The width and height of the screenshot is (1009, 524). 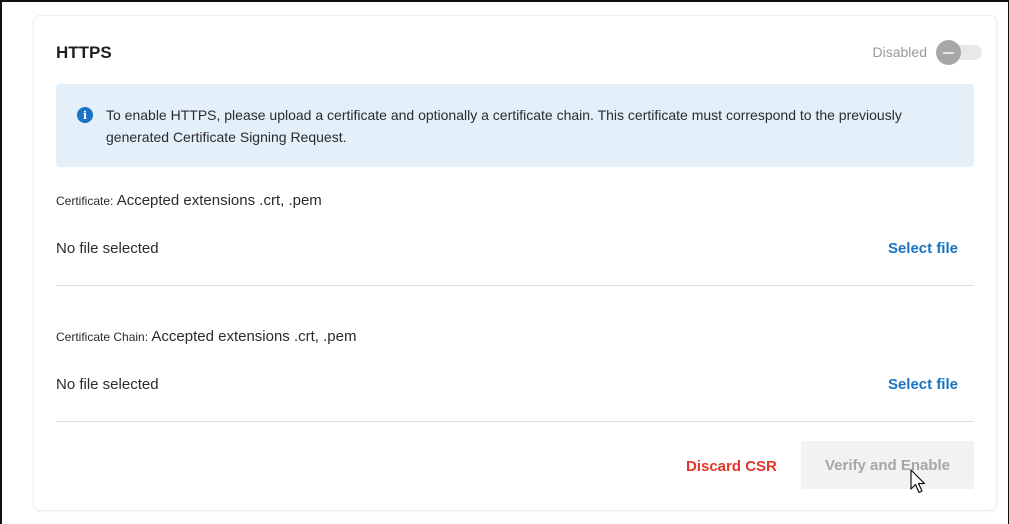 What do you see at coordinates (731, 466) in the screenshot?
I see `discard-csr-button: Discard CSR` at bounding box center [731, 466].